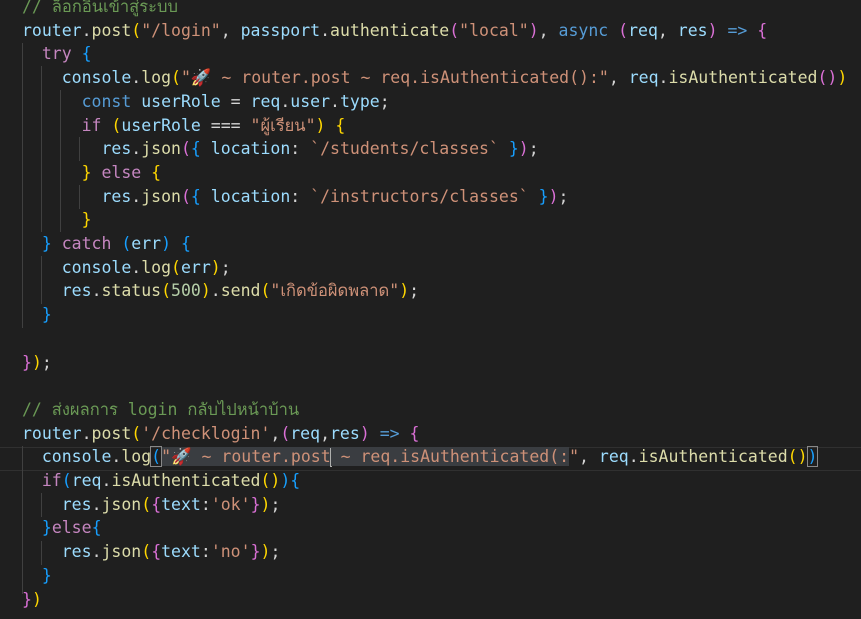 The image size is (861, 619). Describe the element at coordinates (92, 173) in the screenshot. I see `code-line: } else {` at that location.